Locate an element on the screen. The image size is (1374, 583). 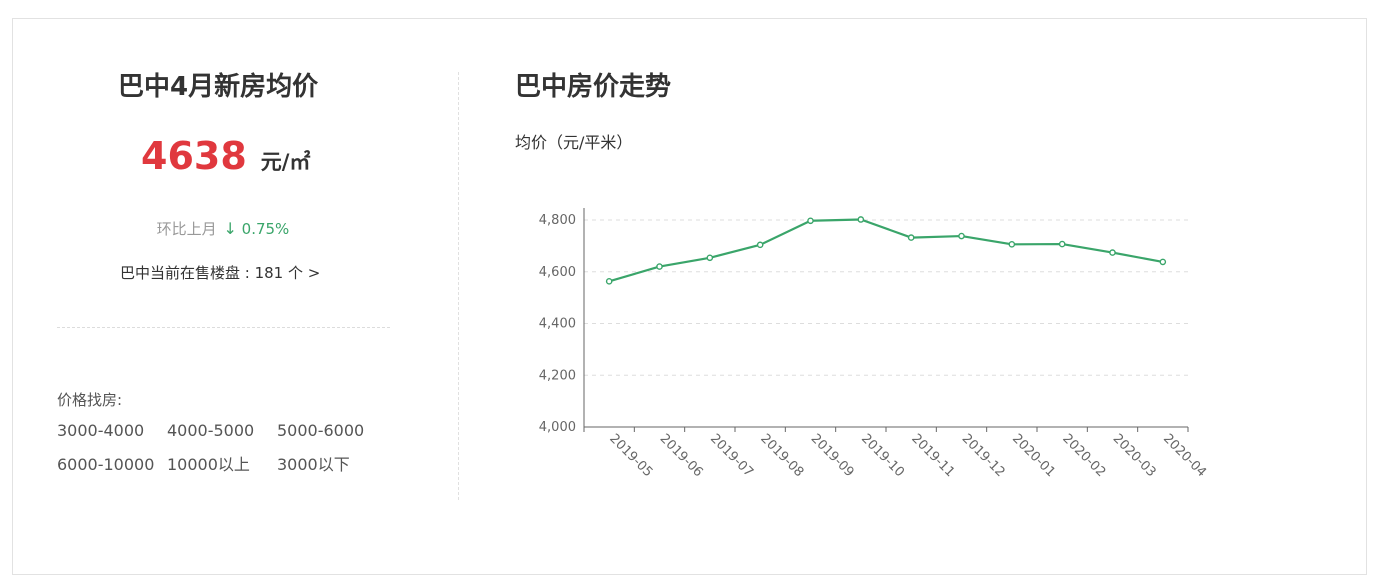
x-tick-label: 2020-02 is located at coordinates (1083, 455).